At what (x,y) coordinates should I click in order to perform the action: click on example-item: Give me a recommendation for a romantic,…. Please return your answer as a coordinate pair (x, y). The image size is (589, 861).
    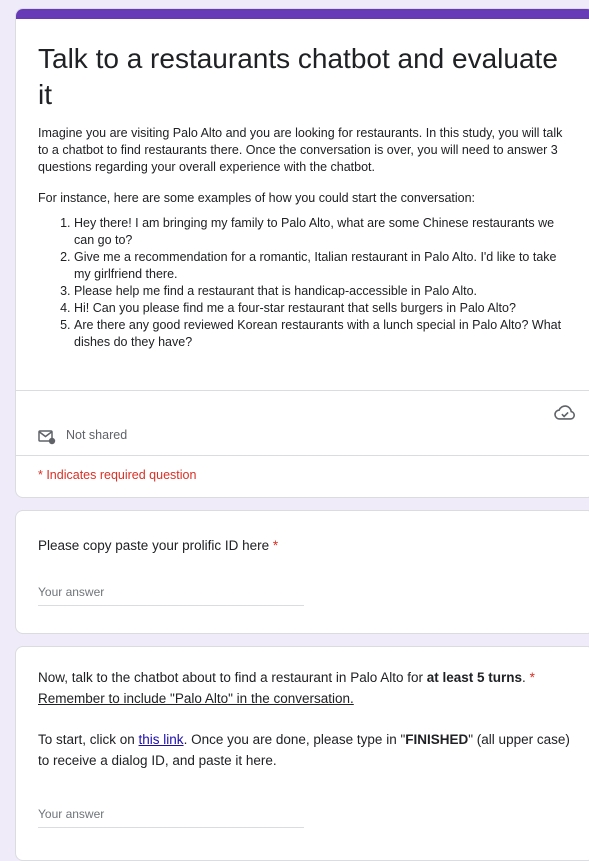
    Looking at the image, I should click on (323, 266).